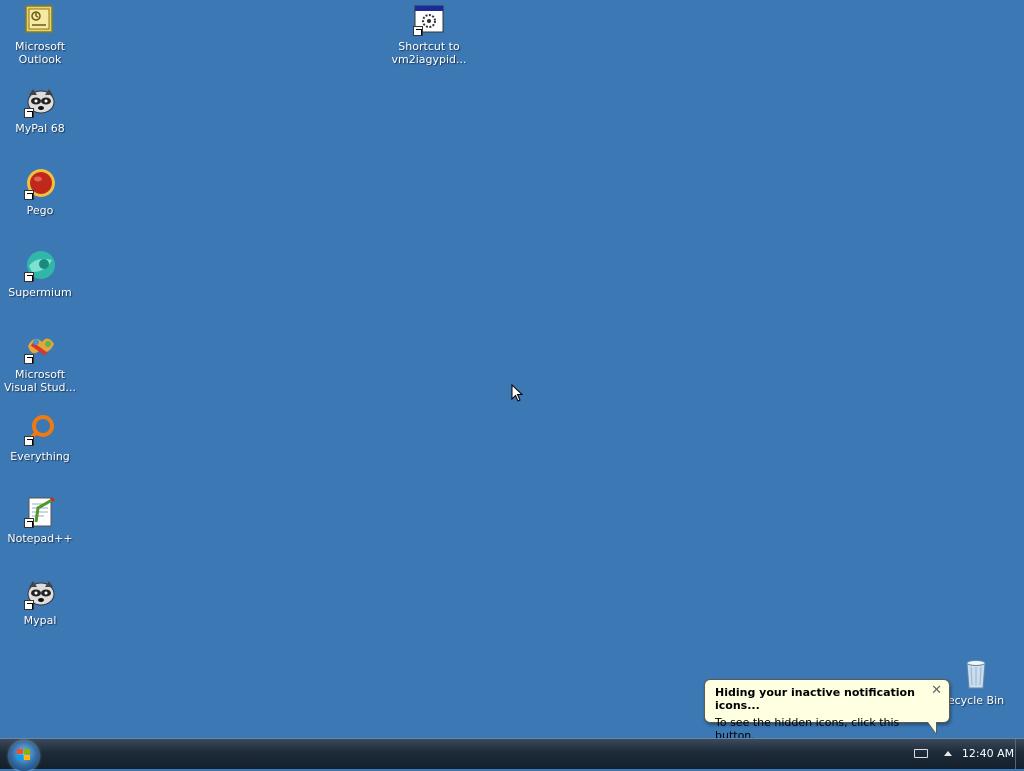  Describe the element at coordinates (976, 674) in the screenshot. I see `recycle-bin-icon` at that location.